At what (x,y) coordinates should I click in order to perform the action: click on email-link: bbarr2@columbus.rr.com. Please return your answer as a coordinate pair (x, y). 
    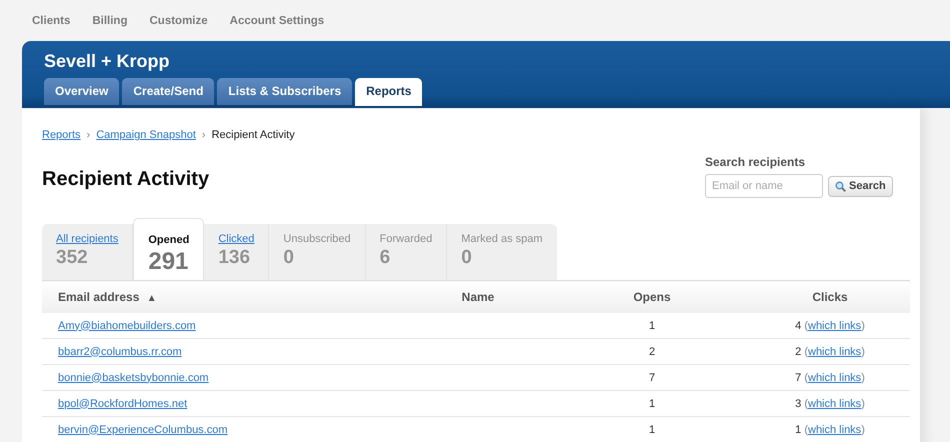
    Looking at the image, I should click on (120, 352).